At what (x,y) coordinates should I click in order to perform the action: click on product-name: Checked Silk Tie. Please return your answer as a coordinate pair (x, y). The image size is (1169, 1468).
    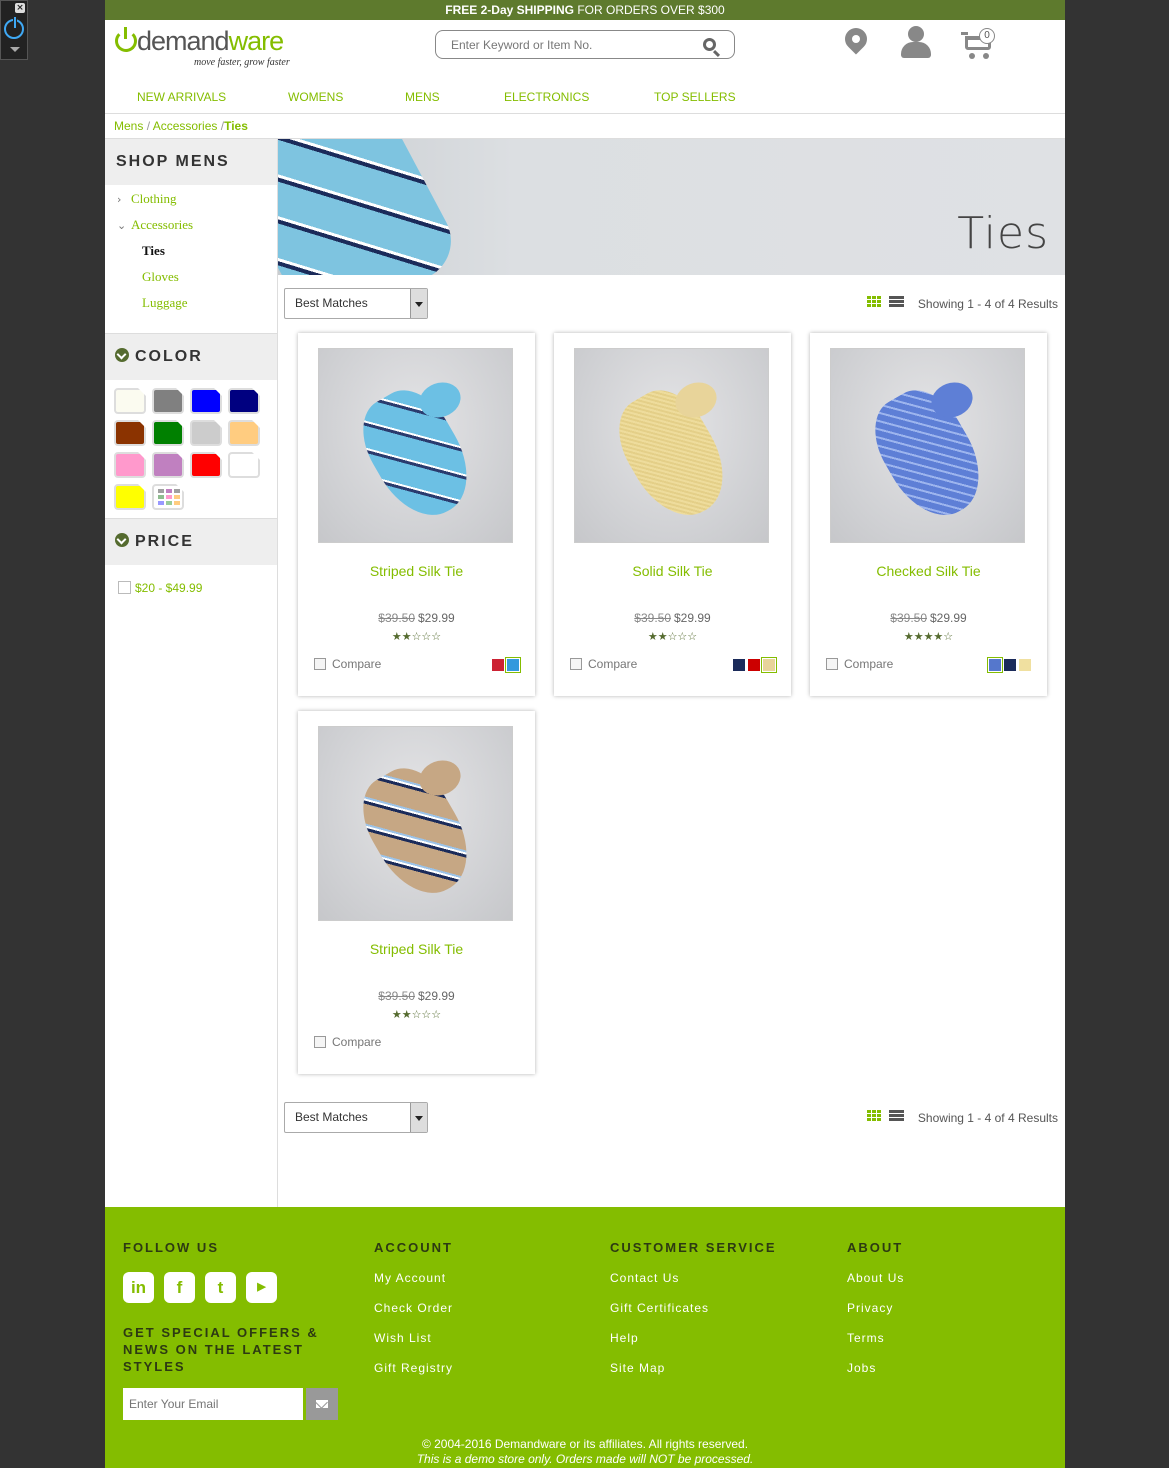
    Looking at the image, I should click on (928, 571).